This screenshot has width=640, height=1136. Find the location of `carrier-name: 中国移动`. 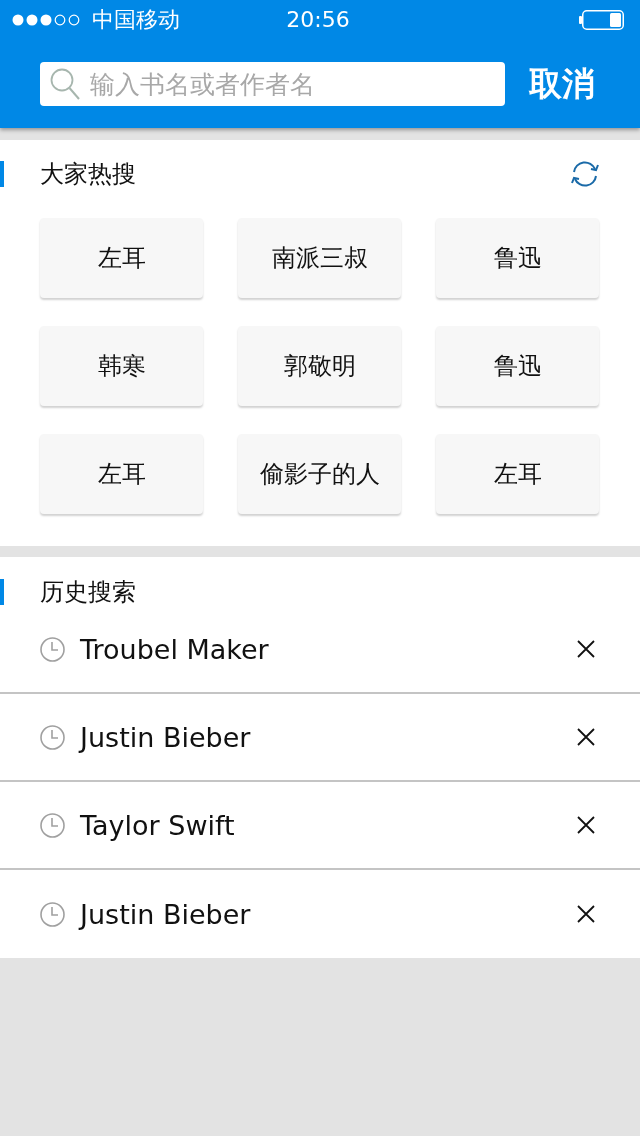

carrier-name: 中国移动 is located at coordinates (136, 20).